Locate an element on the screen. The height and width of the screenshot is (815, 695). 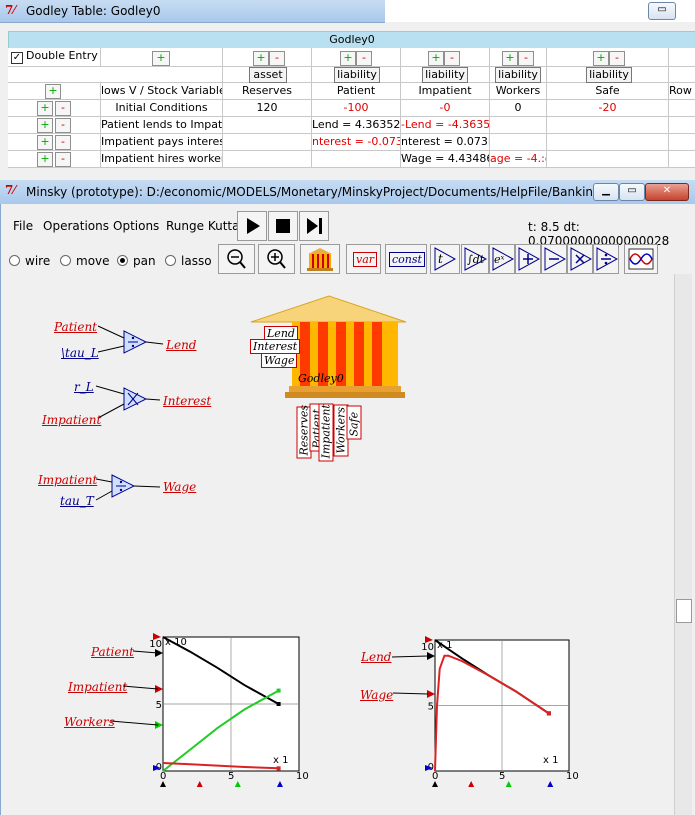
godley-cell: nterest = 0.073Eon is located at coordinates (445, 142).